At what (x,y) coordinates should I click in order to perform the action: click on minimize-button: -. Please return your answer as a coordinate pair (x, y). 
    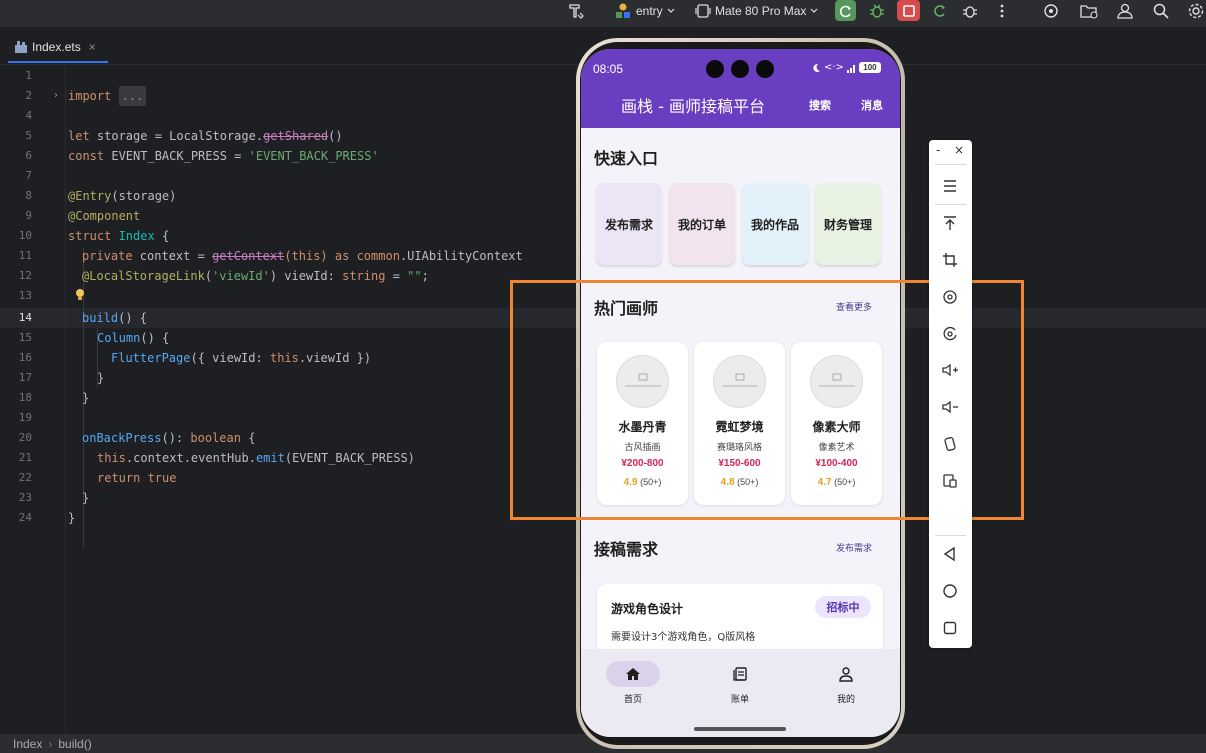
    Looking at the image, I should click on (938, 150).